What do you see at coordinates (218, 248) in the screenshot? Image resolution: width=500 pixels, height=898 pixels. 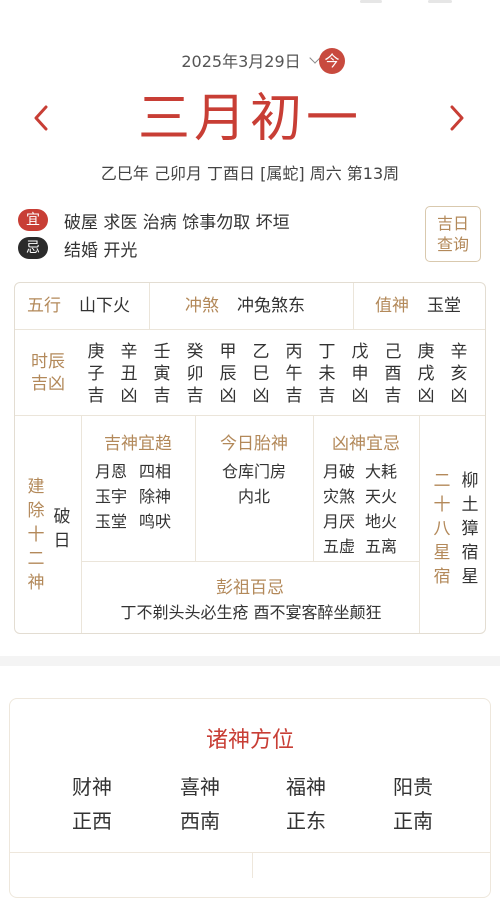 I see `ji-row: 忌 结婚 开光` at bounding box center [218, 248].